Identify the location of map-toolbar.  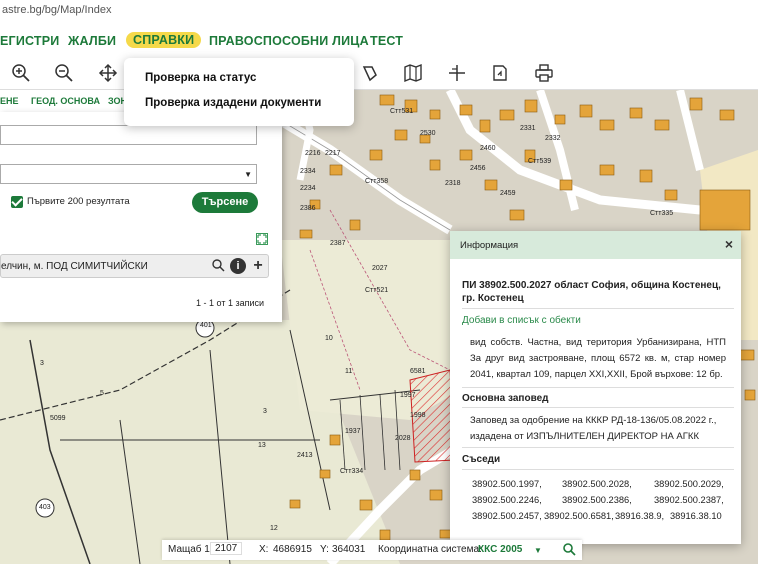
(379, 73).